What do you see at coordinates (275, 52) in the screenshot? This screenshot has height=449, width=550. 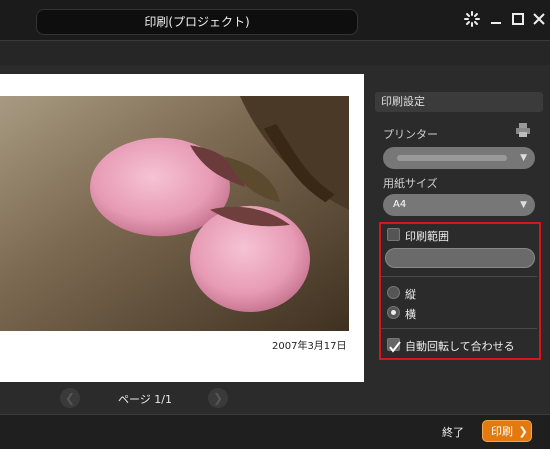 I see `toolbar-strip` at bounding box center [275, 52].